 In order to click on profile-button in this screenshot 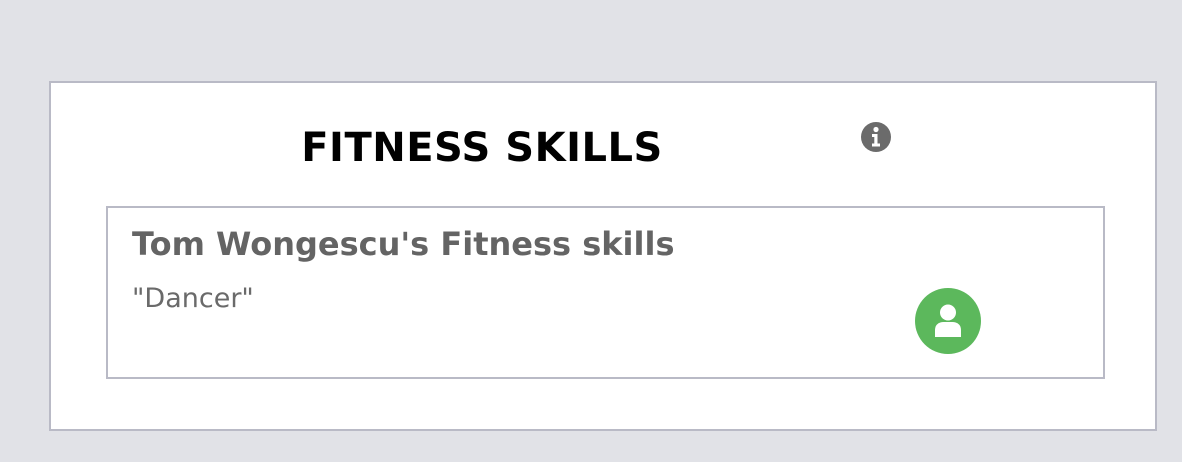, I will do `click(948, 321)`.